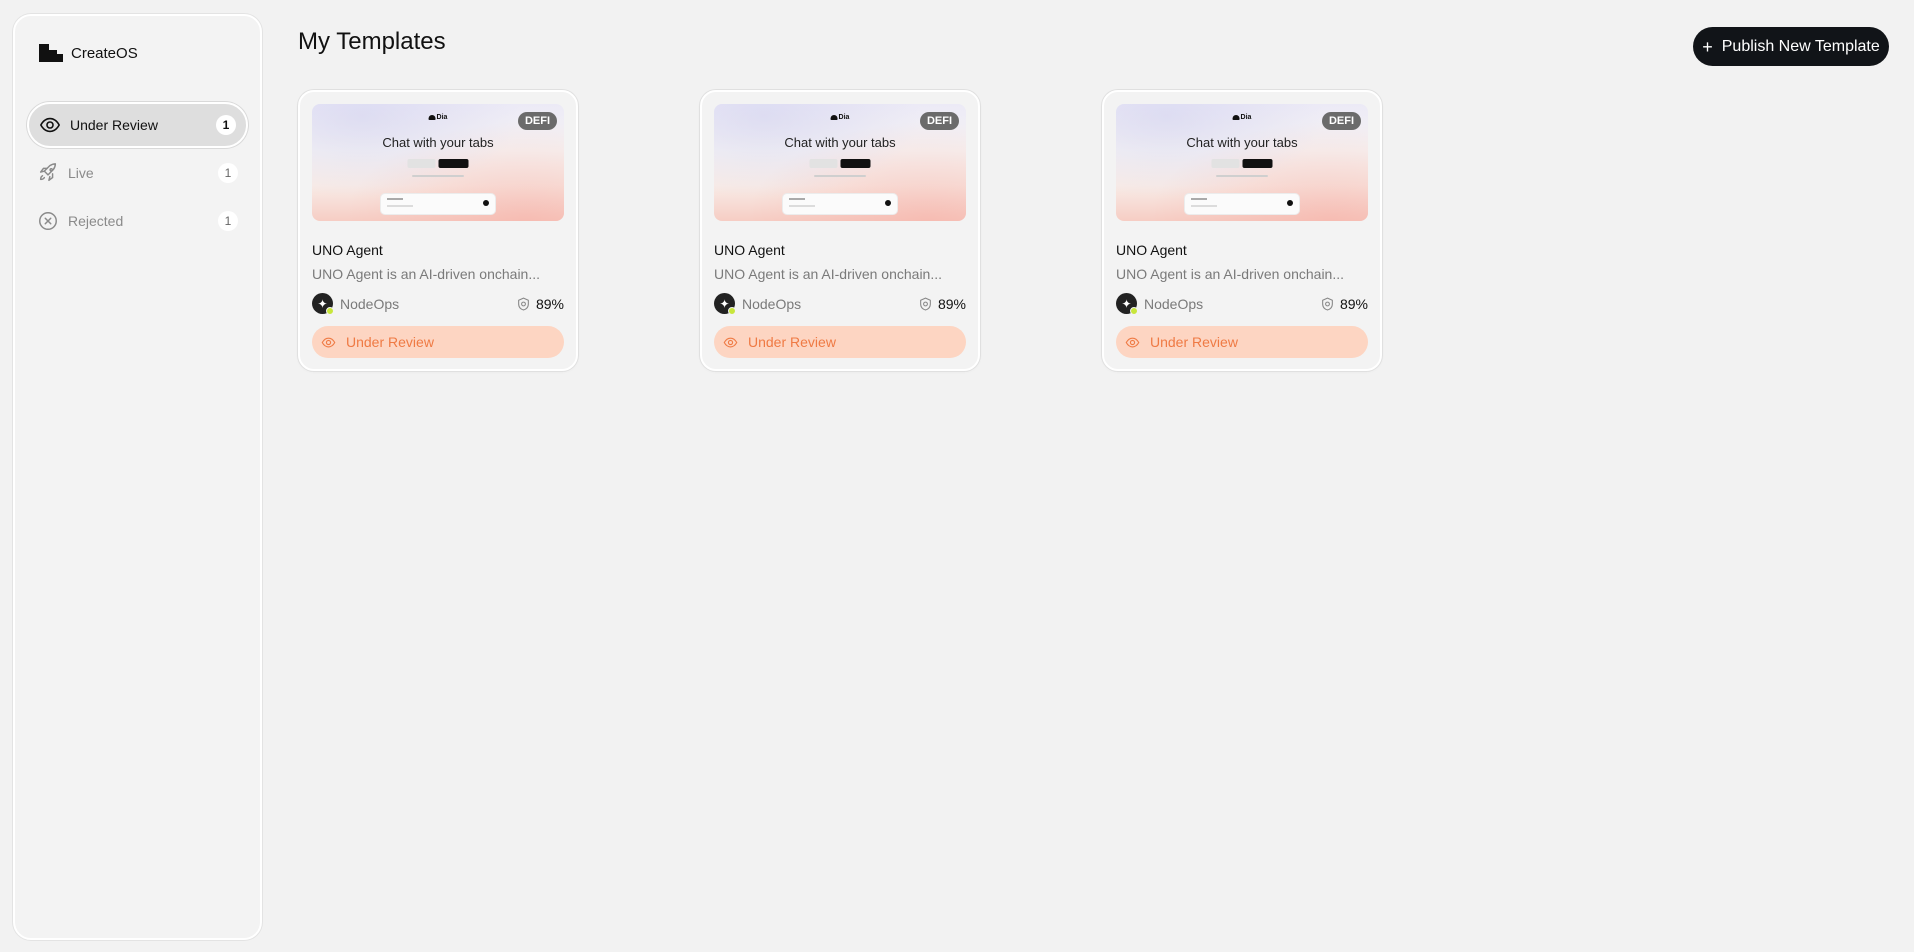 The image size is (1914, 952). What do you see at coordinates (372, 41) in the screenshot?
I see `page-title: My Templates` at bounding box center [372, 41].